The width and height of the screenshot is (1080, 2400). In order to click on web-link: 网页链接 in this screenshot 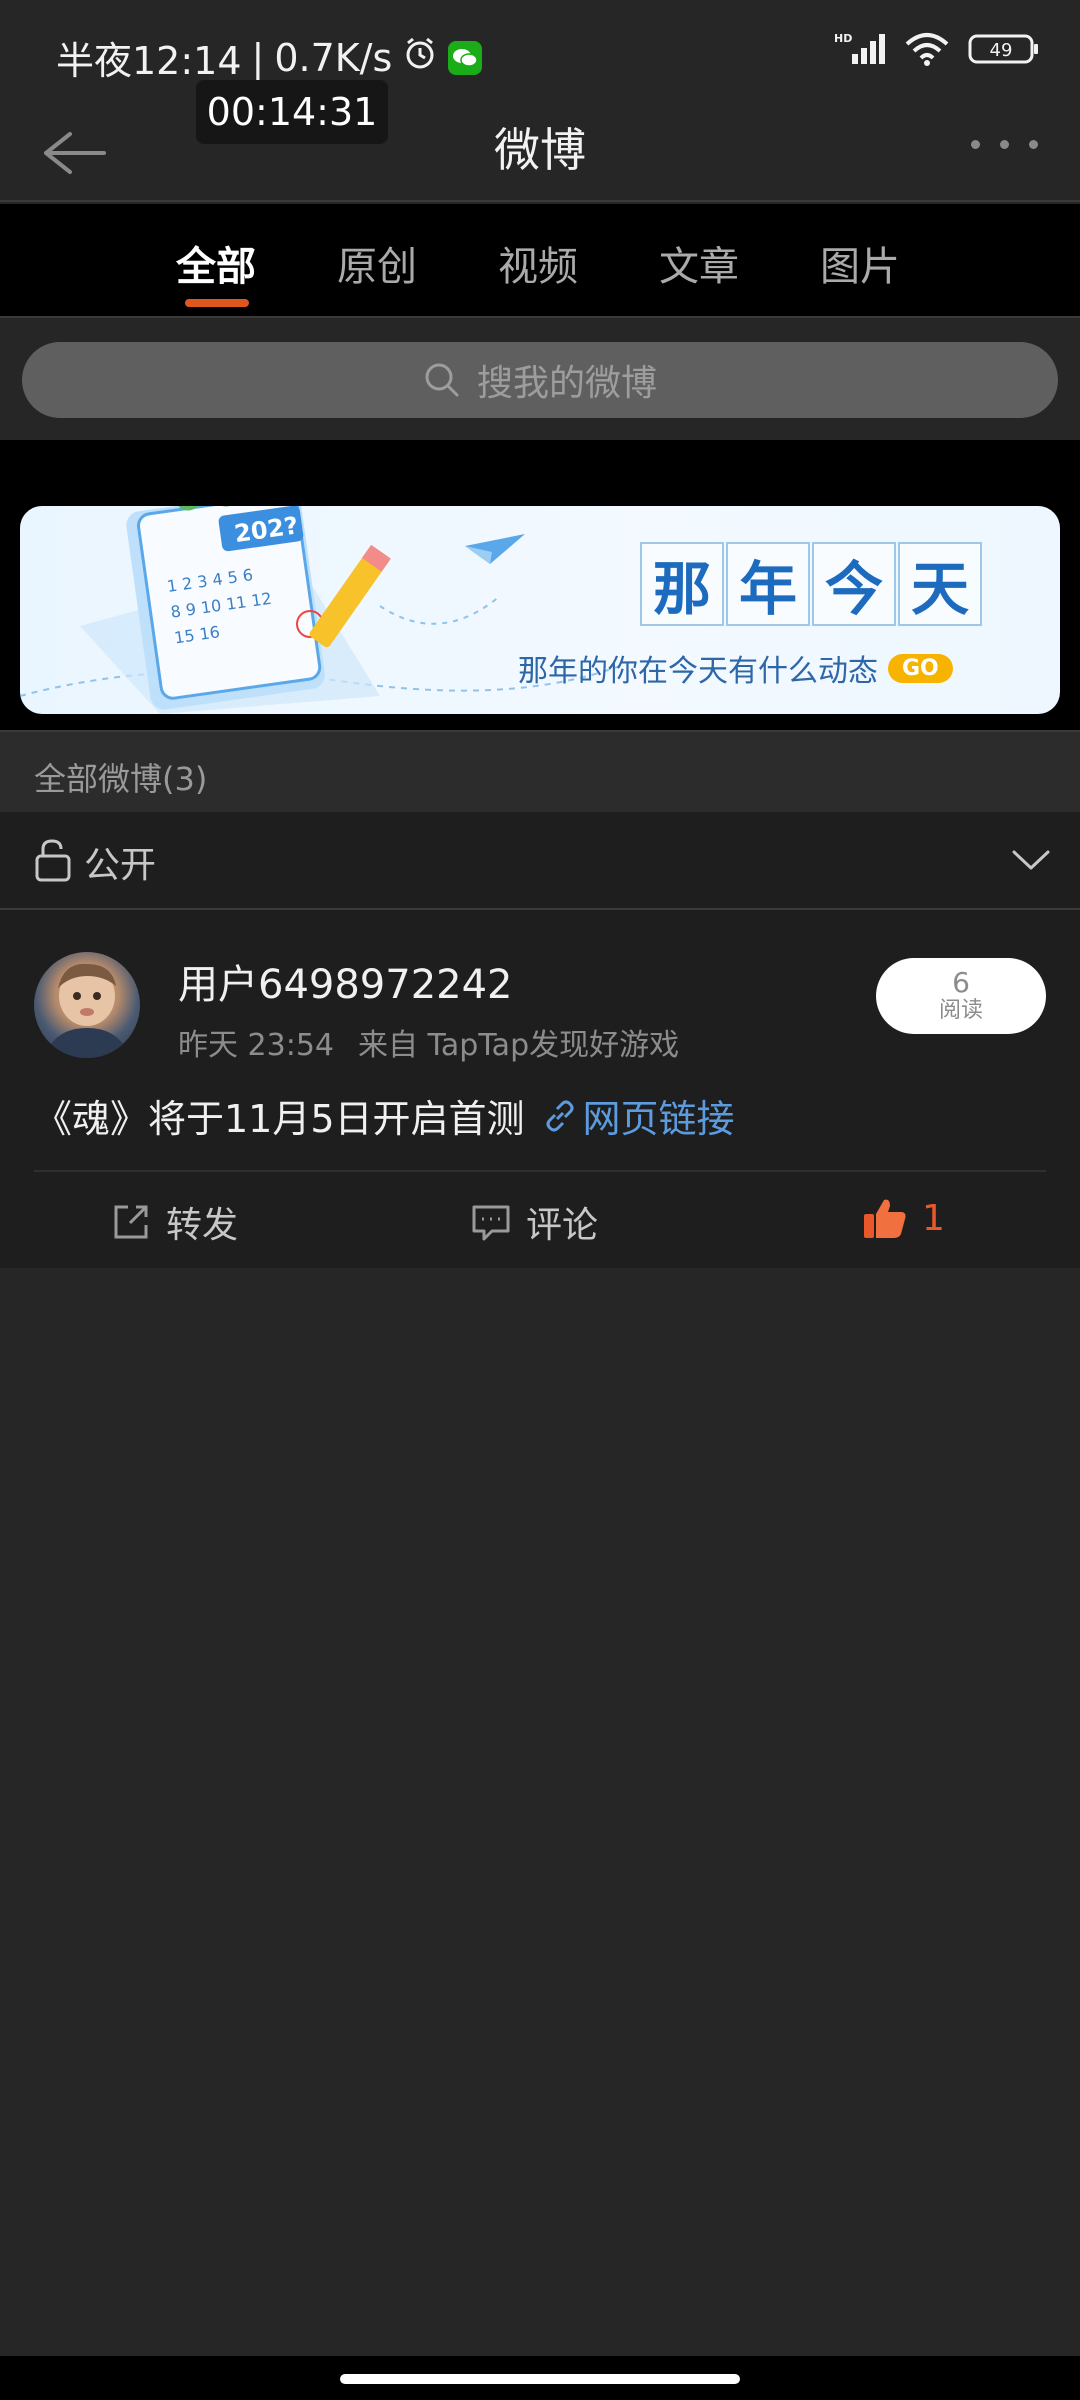, I will do `click(639, 1115)`.